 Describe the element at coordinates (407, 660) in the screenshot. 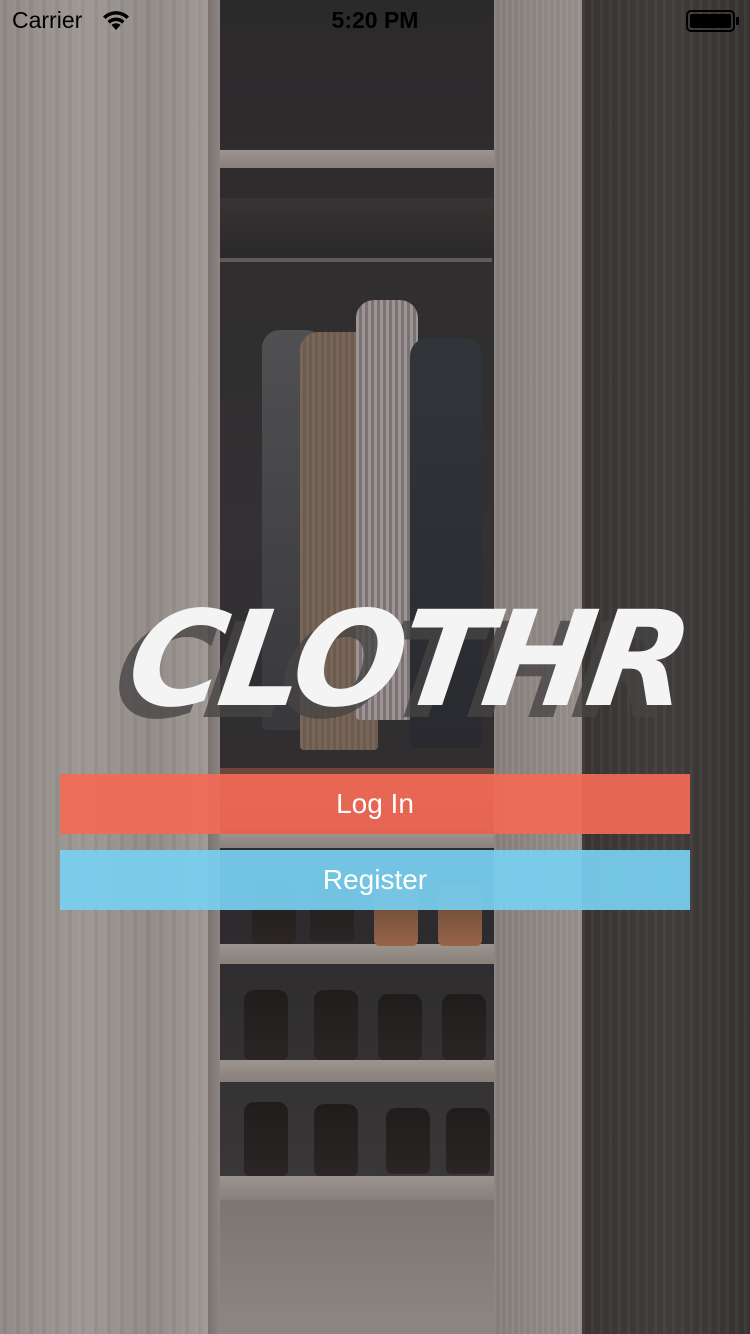

I see `app-logo-text: CLOTHR` at that location.